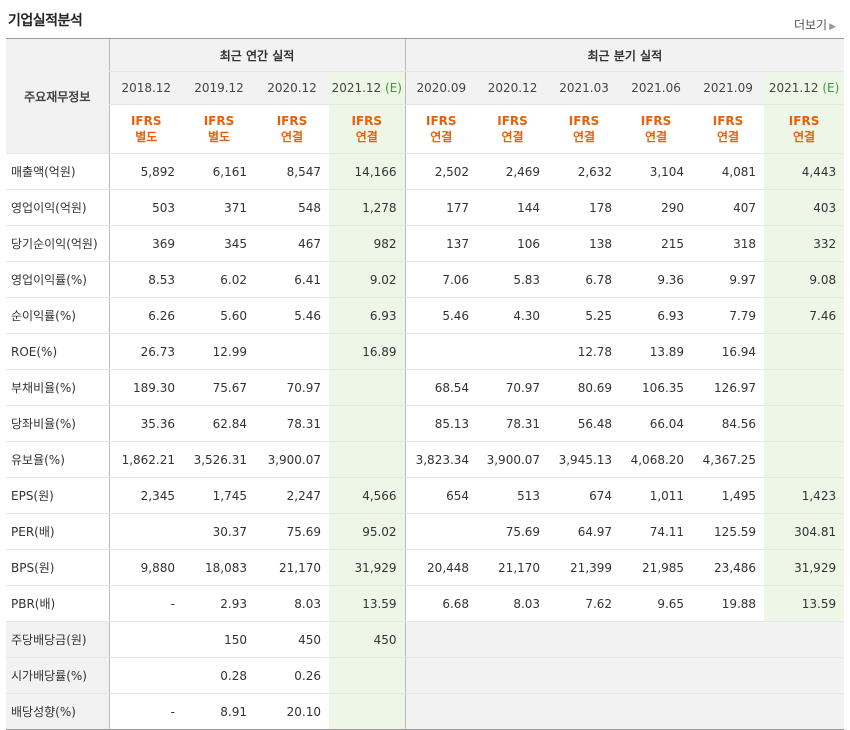  I want to click on table-cell: 9.08, so click(804, 279).